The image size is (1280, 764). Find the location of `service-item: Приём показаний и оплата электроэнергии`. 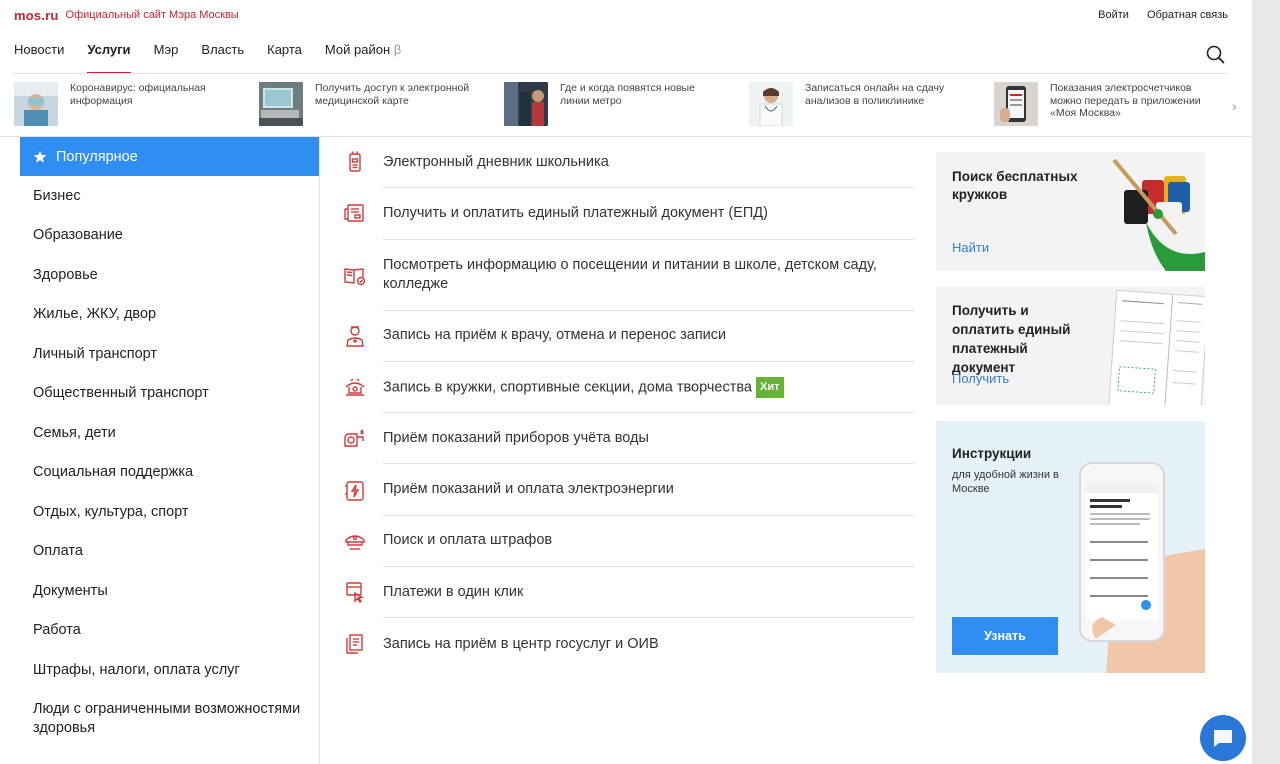

service-item: Приём показаний и оплата электроэнергии is located at coordinates (629, 490).